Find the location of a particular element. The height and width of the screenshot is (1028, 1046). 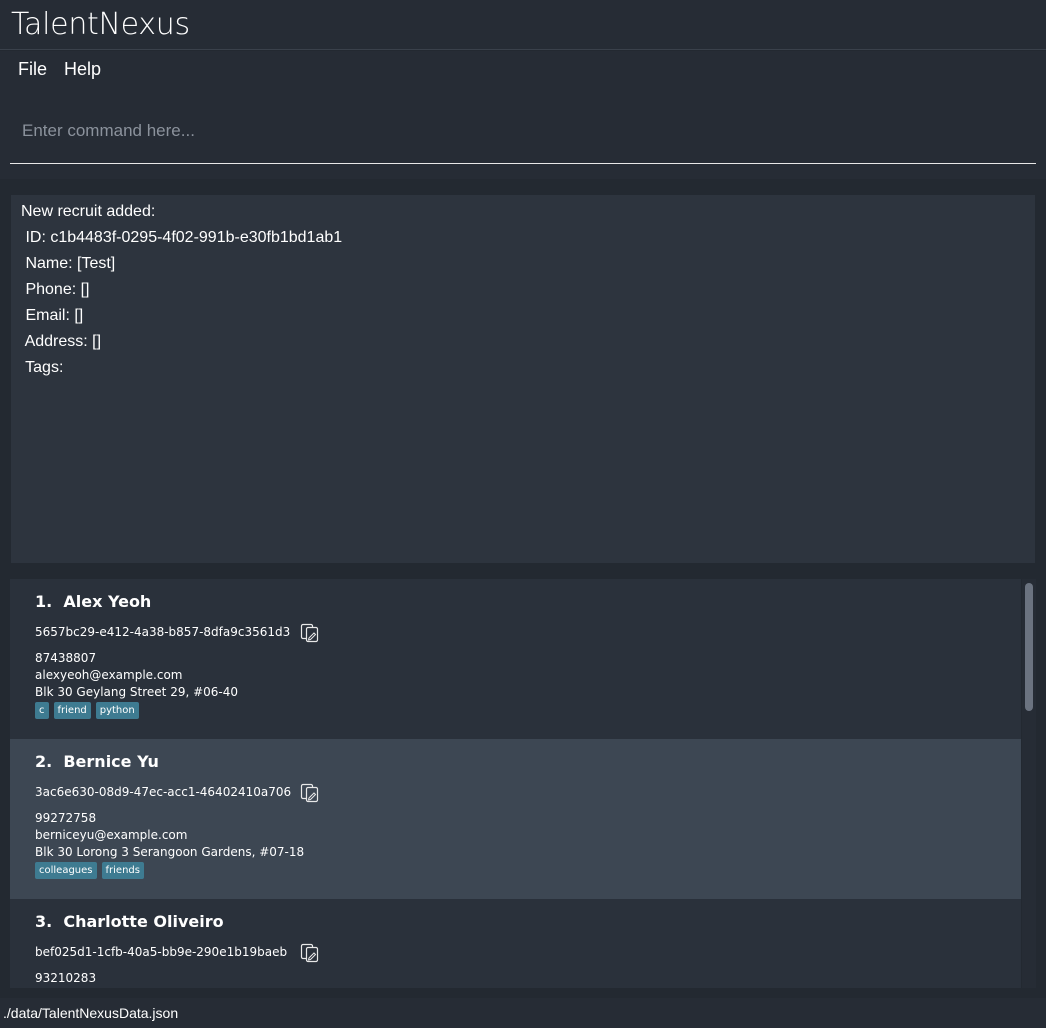

recruit-id: 3ac6e630-08d9-47ec-acc1-46402410a706 is located at coordinates (163, 792).